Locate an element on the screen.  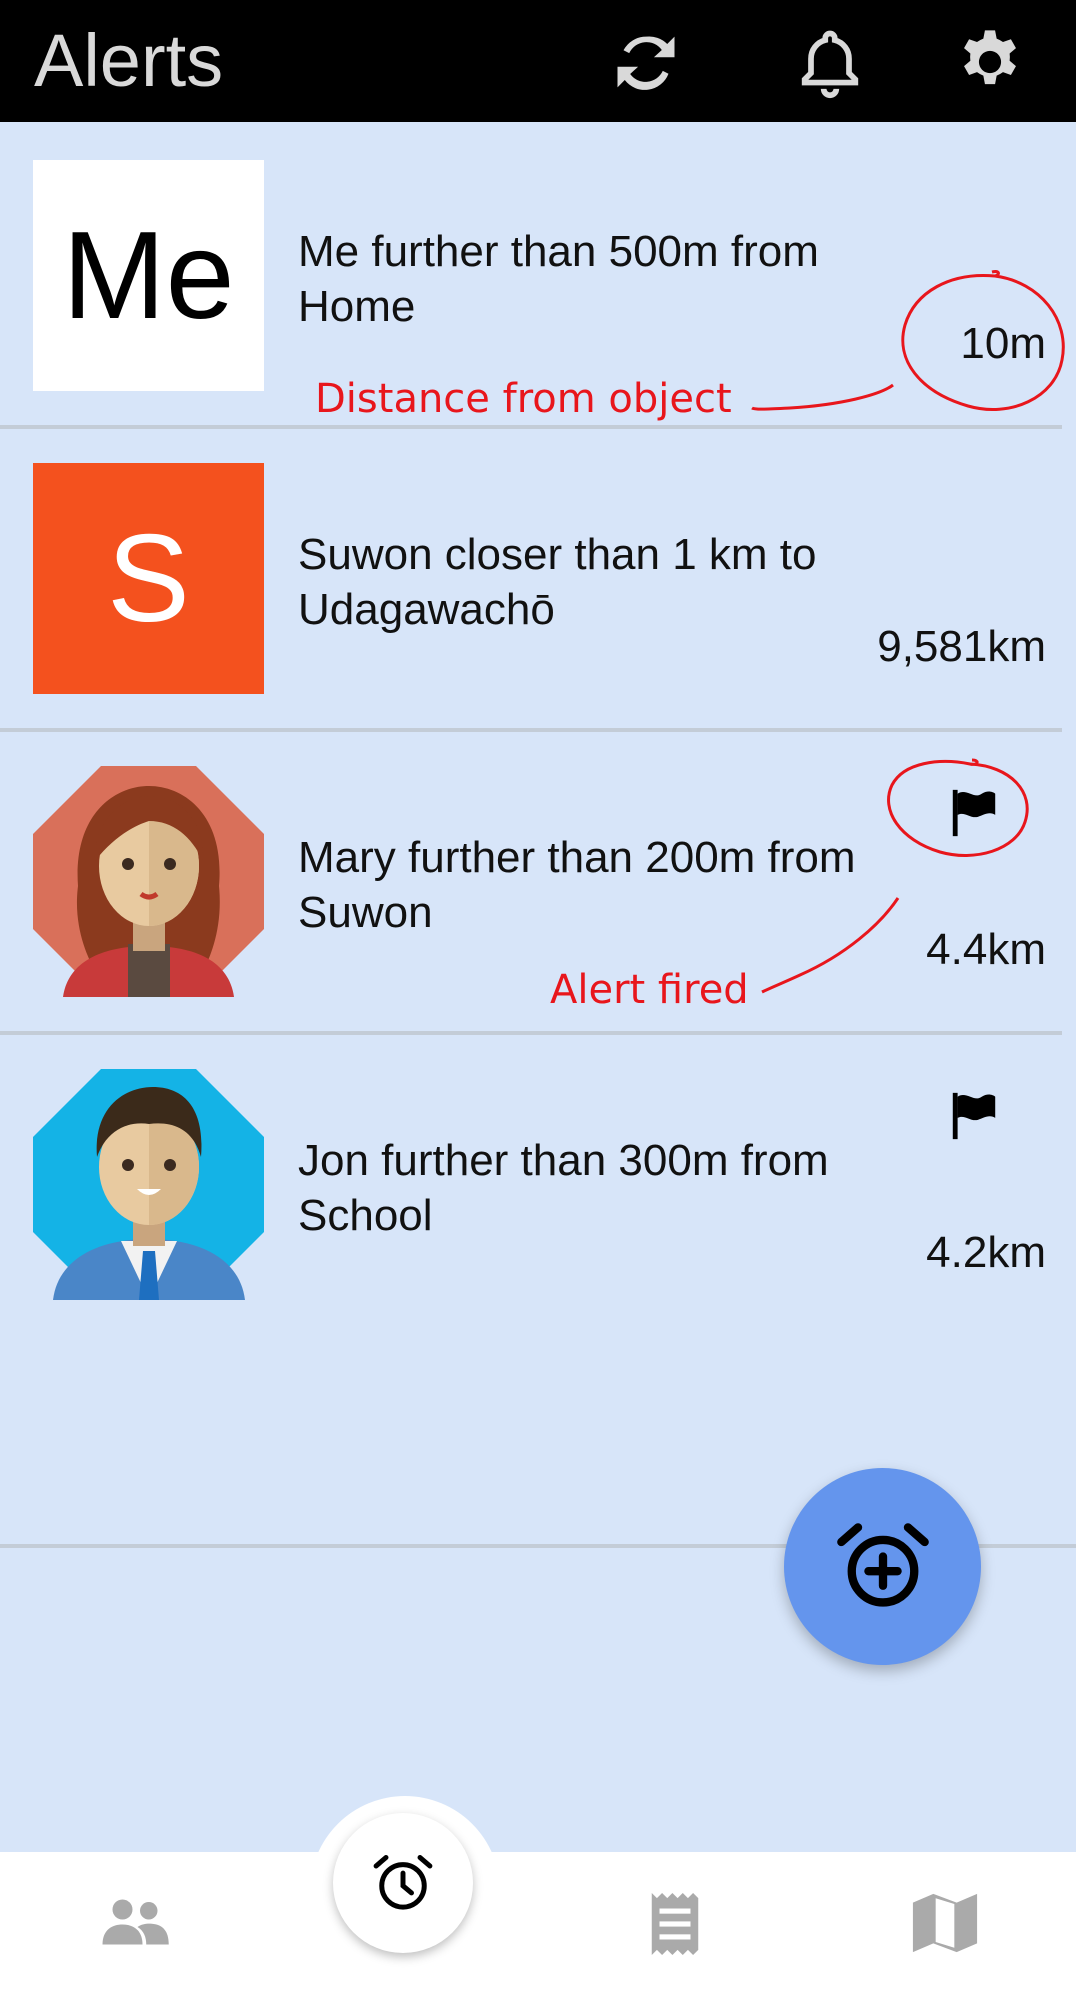
app-header: Alerts is located at coordinates (538, 61).